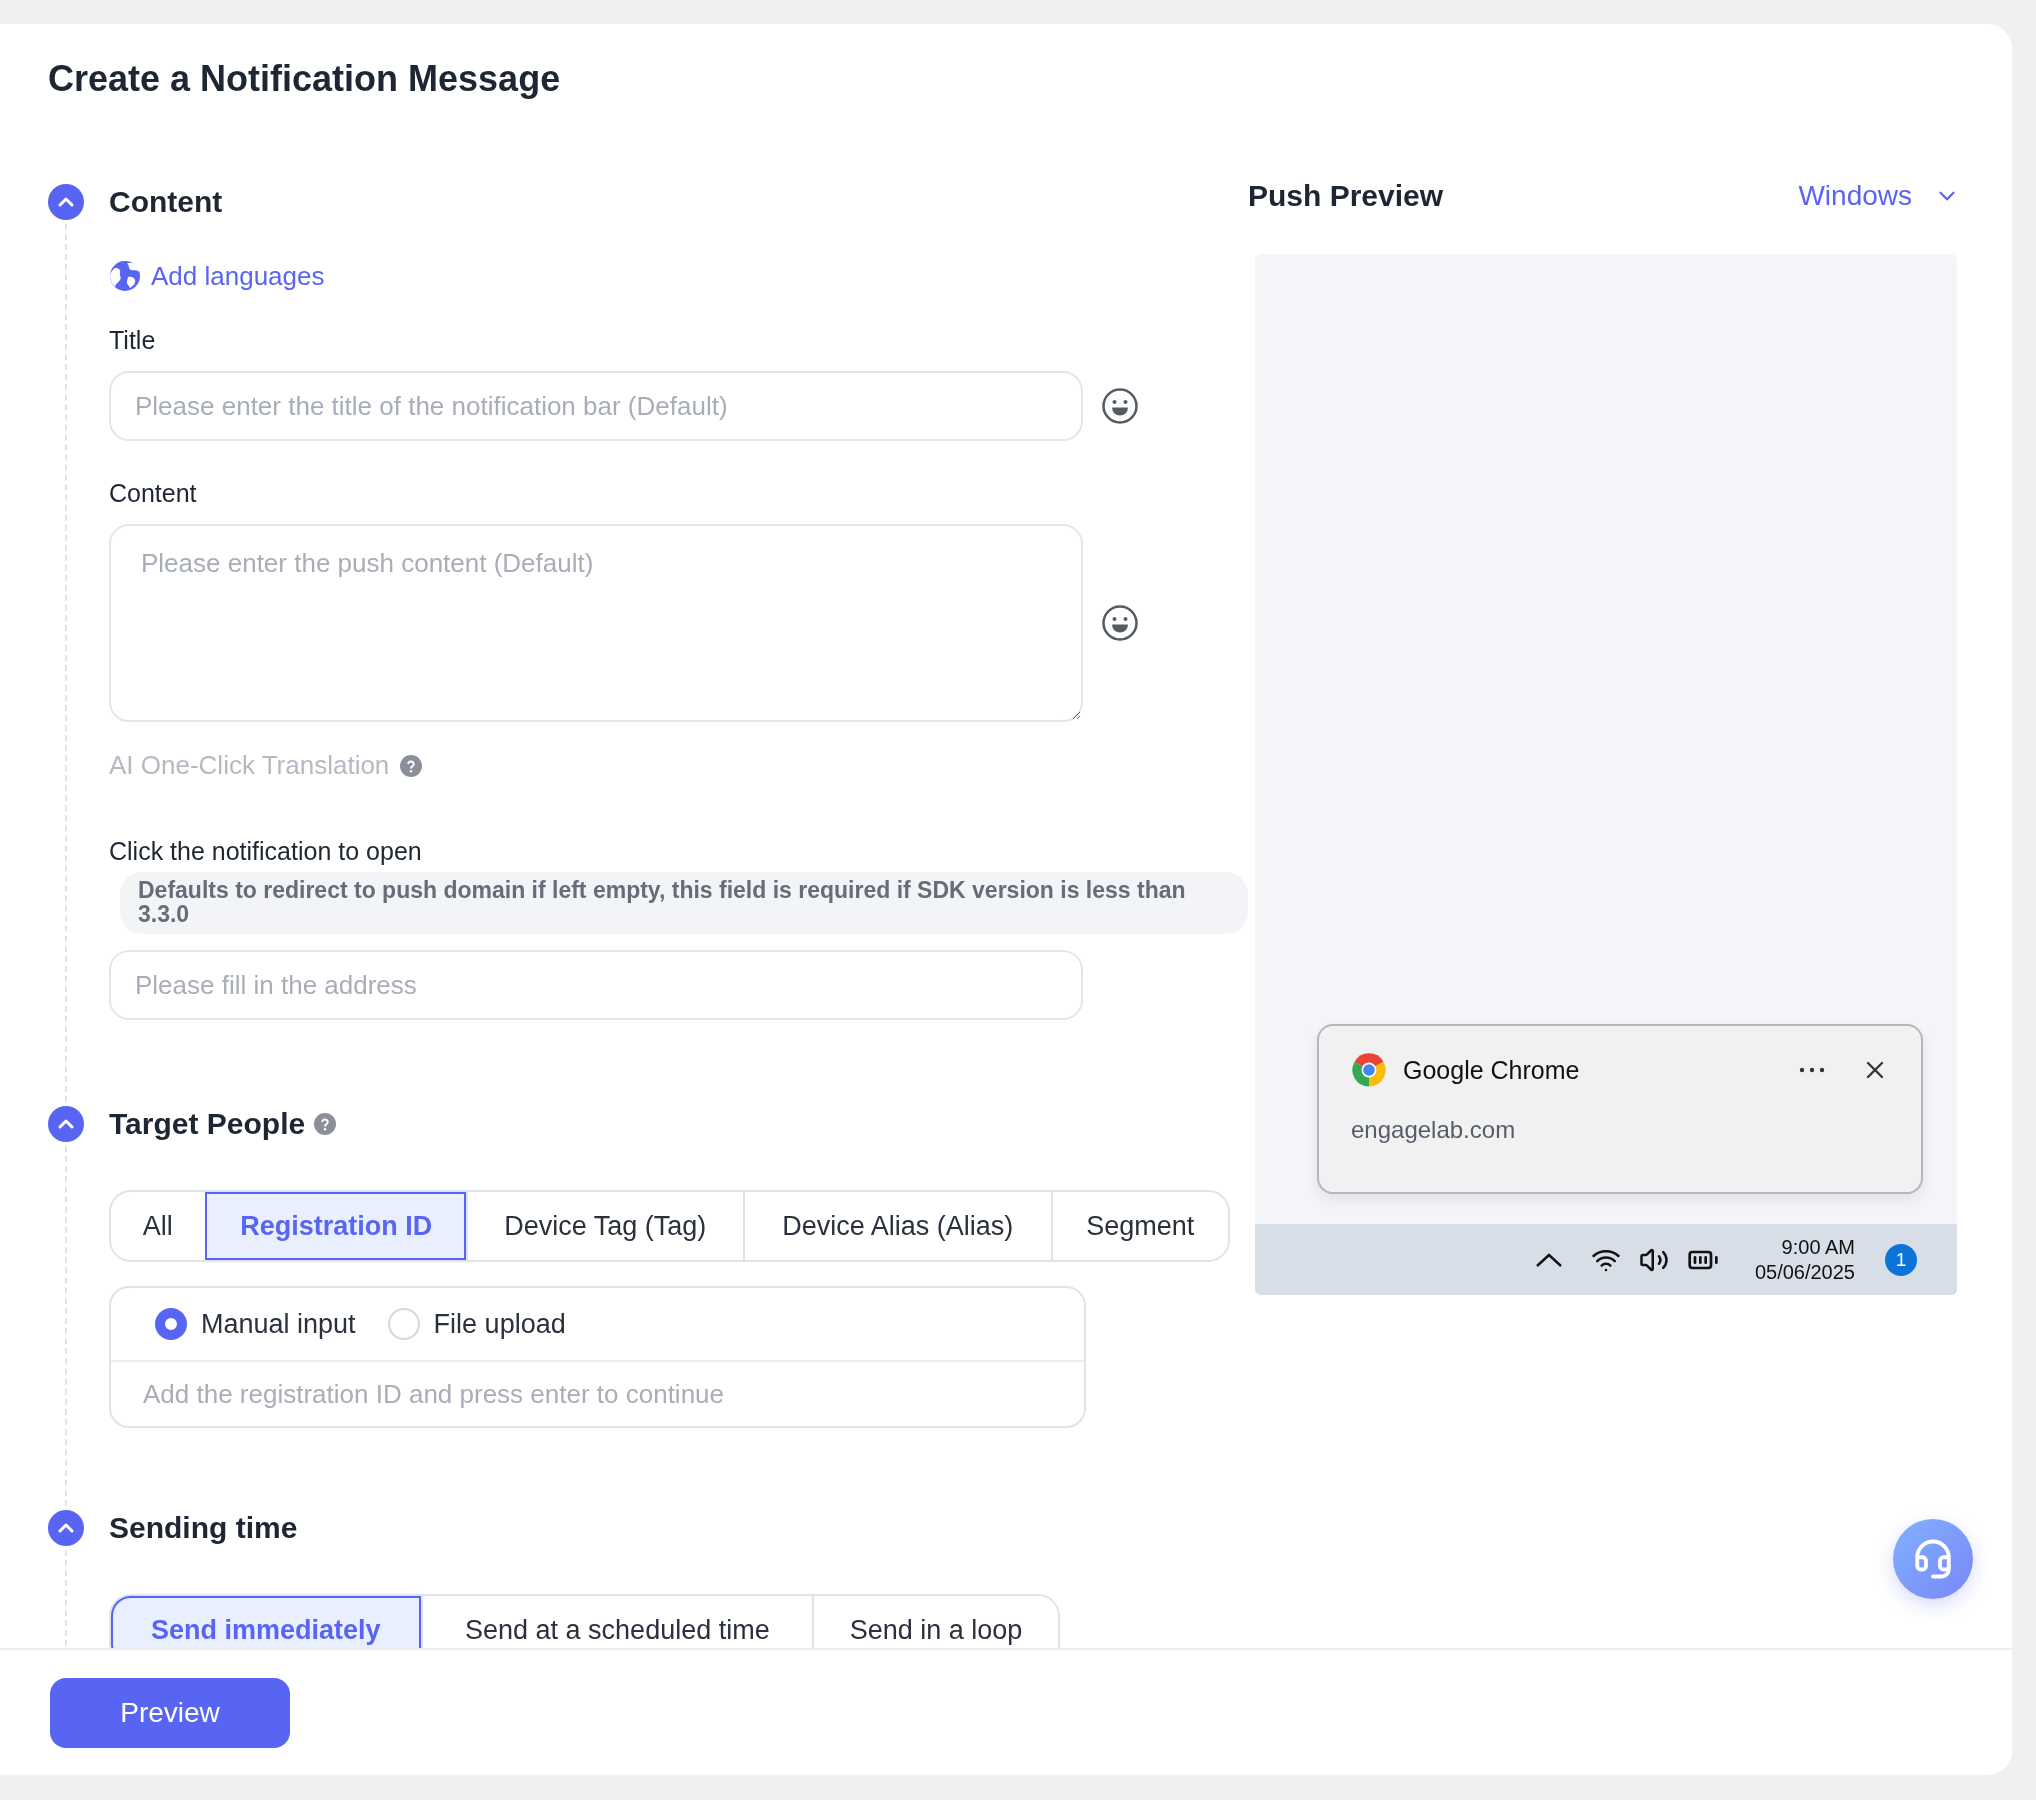  What do you see at coordinates (597, 1357) in the screenshot?
I see `registration-input-panel: Manual input File upload Add the registration ID and press enter to continue` at bounding box center [597, 1357].